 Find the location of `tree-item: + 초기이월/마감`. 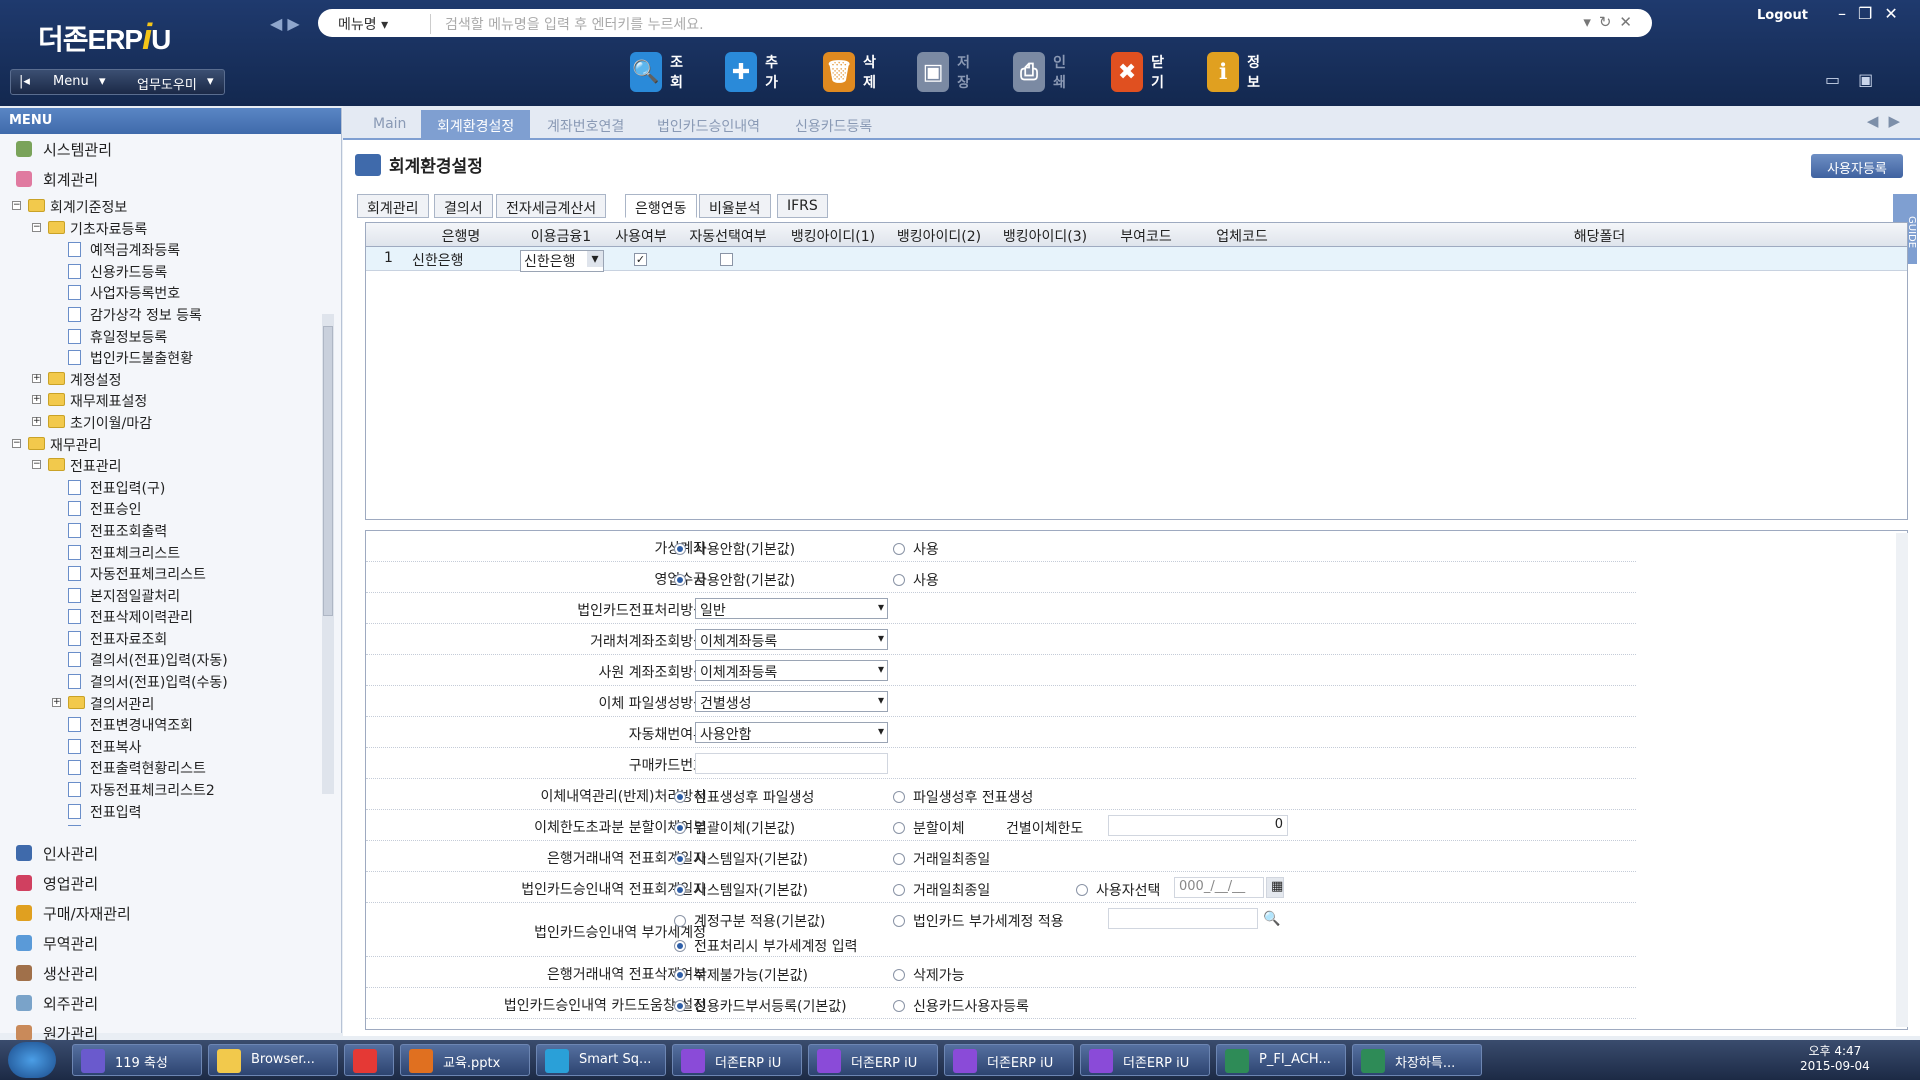

tree-item: + 초기이월/마감 is located at coordinates (168, 423).